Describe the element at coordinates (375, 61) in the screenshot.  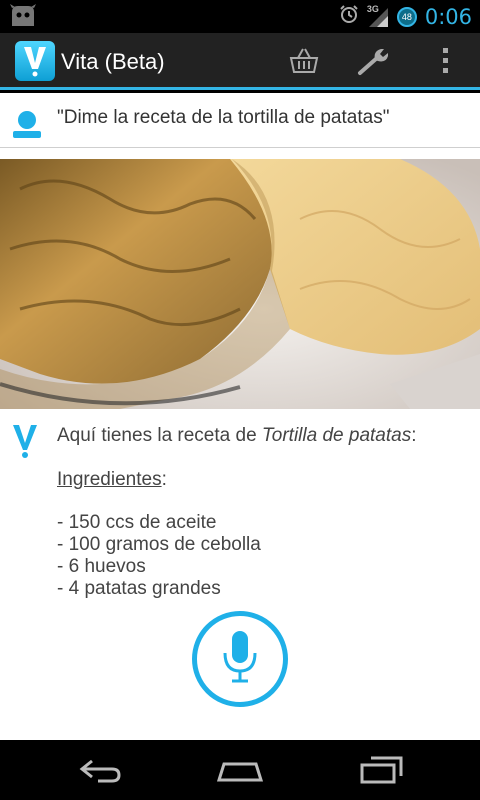
I see `wrench-icon` at that location.